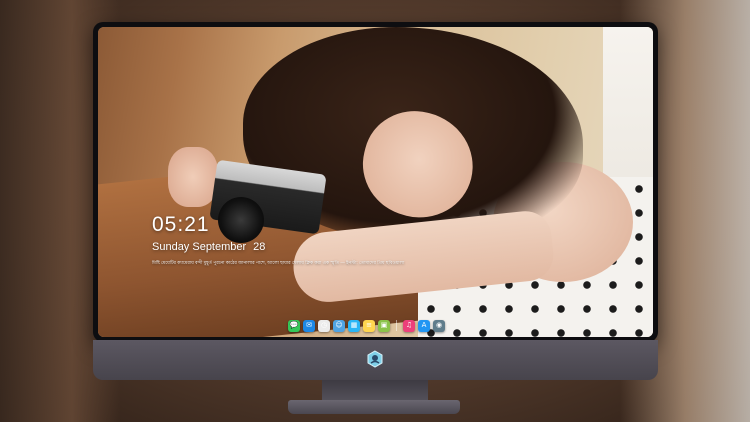 The height and width of the screenshot is (422, 750). I want to click on claquette-icon: ▦, so click(354, 325).